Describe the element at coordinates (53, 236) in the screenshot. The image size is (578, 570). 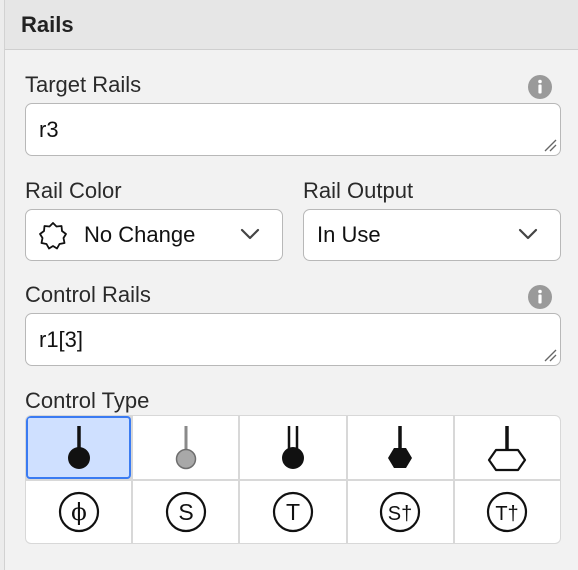
I see `gear-badge-icon` at that location.